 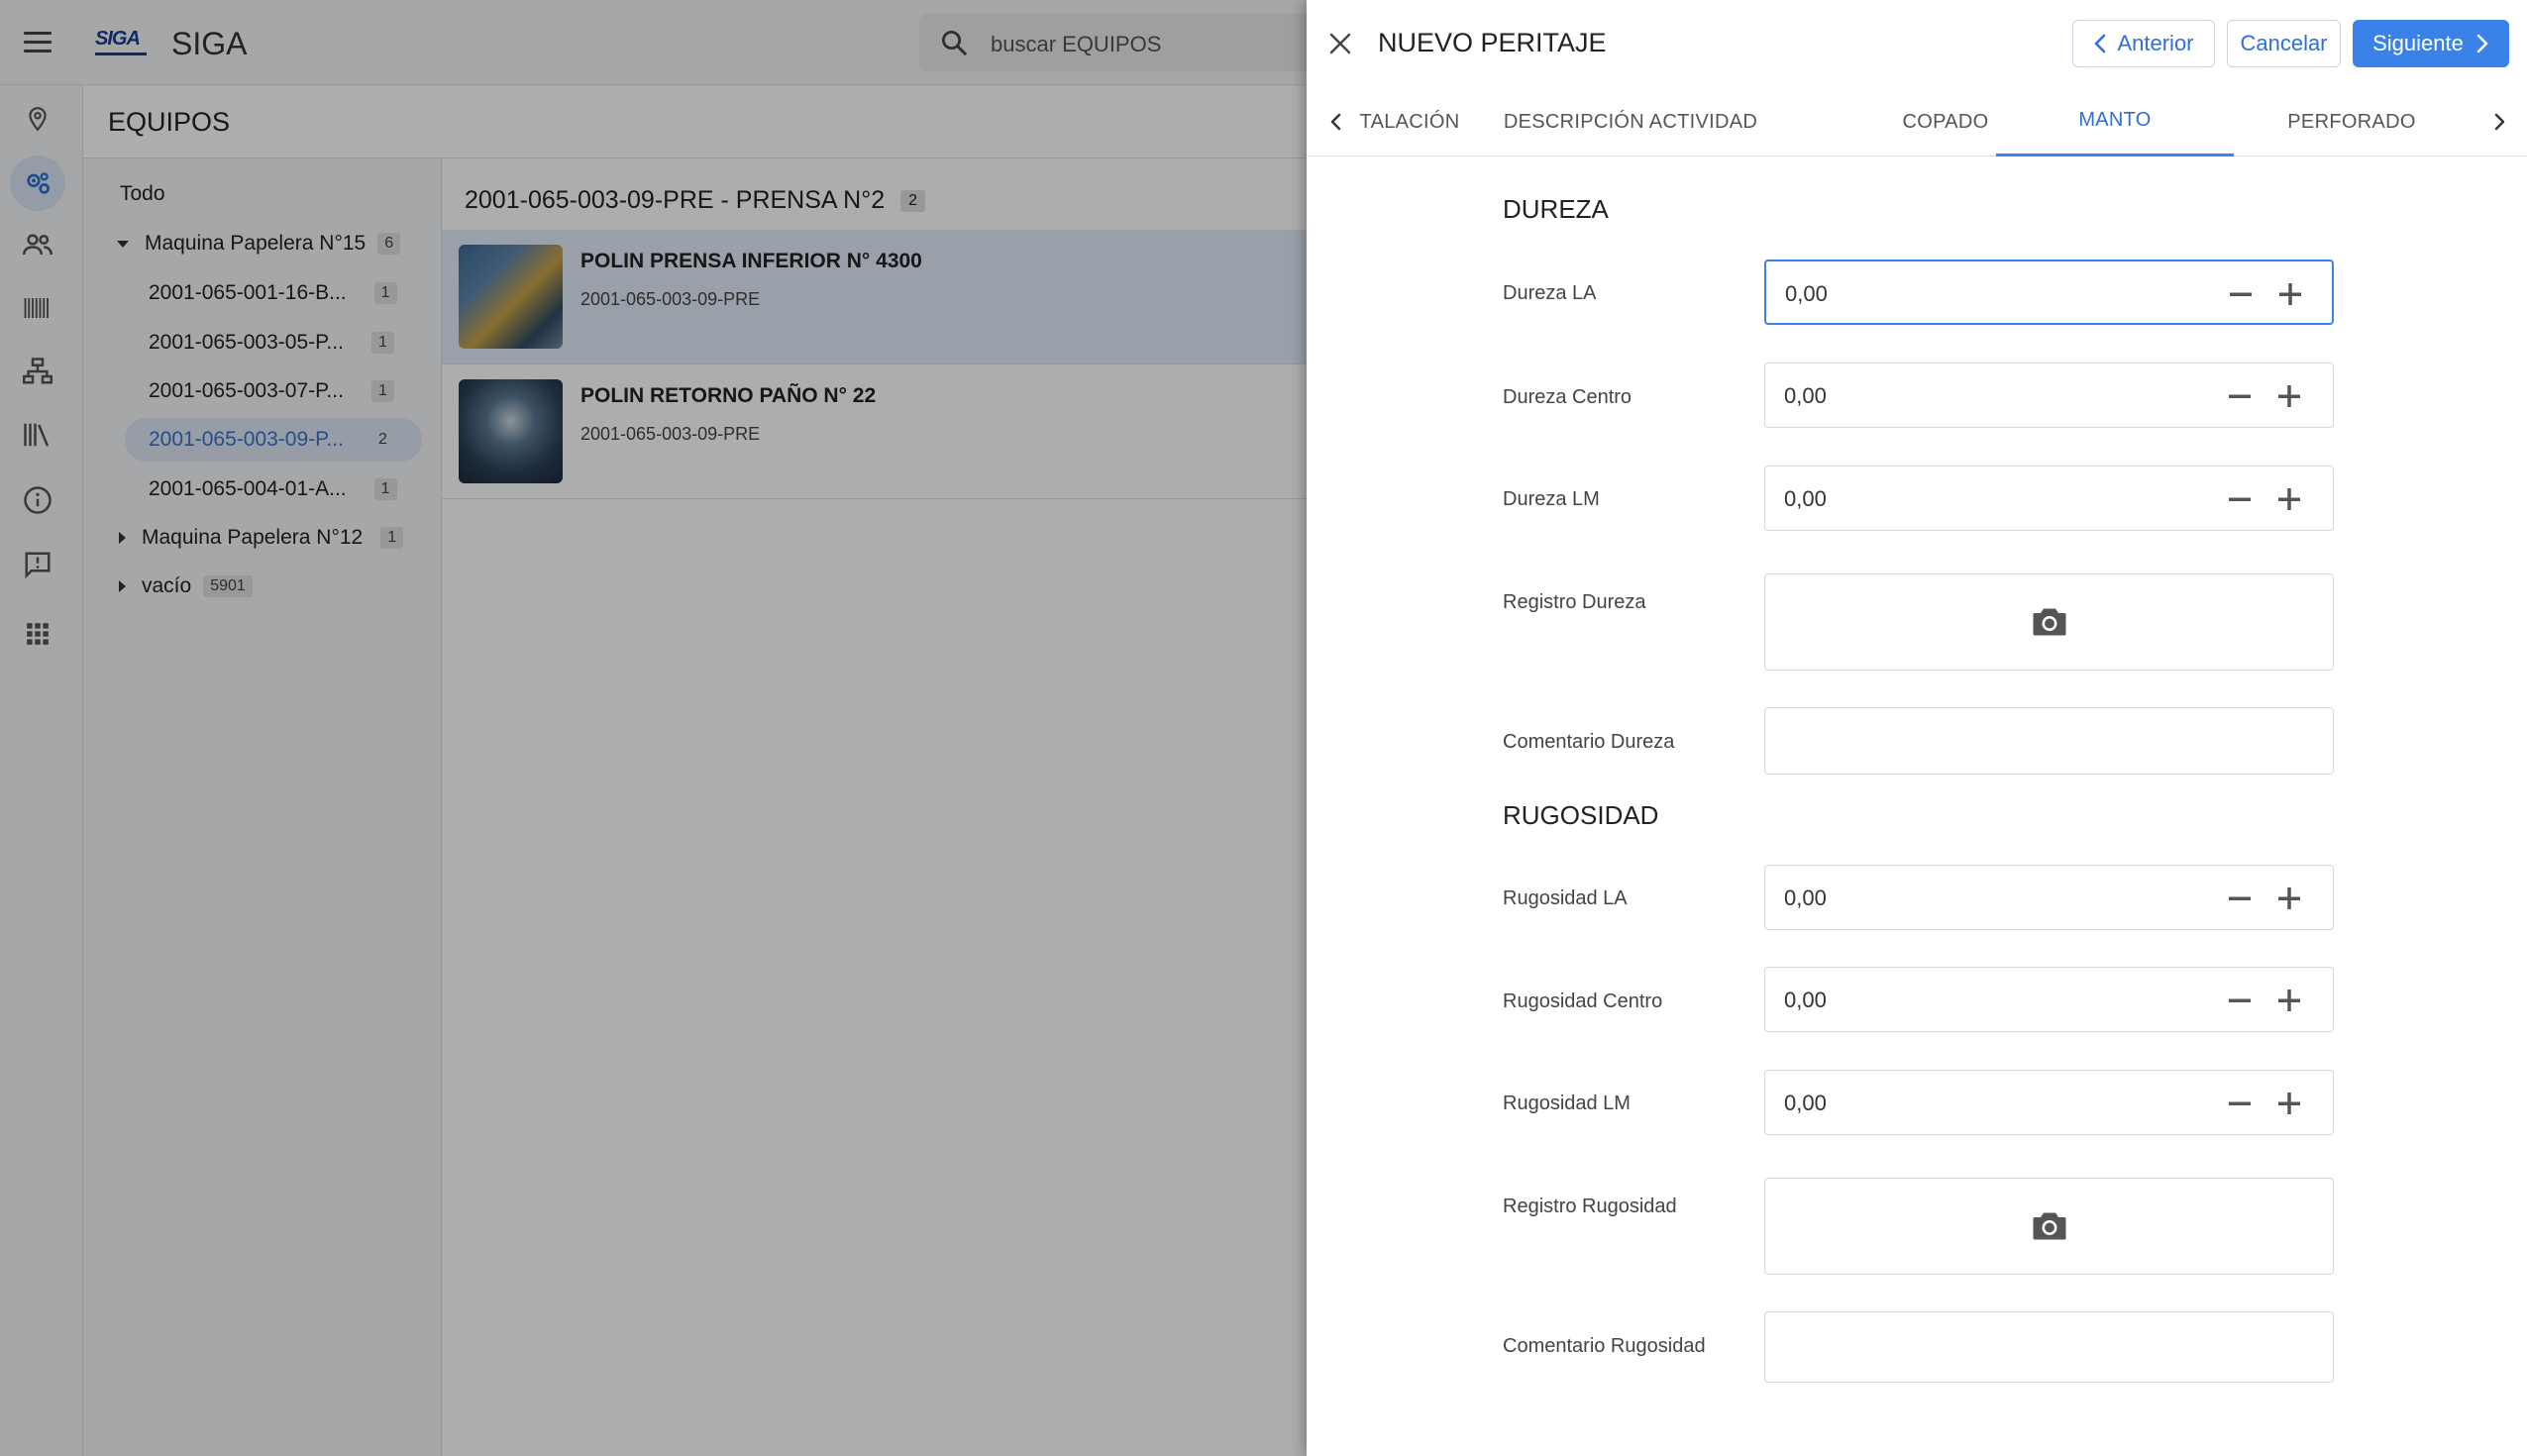 I want to click on field-label: Rugosidad LA, so click(x=1565, y=898).